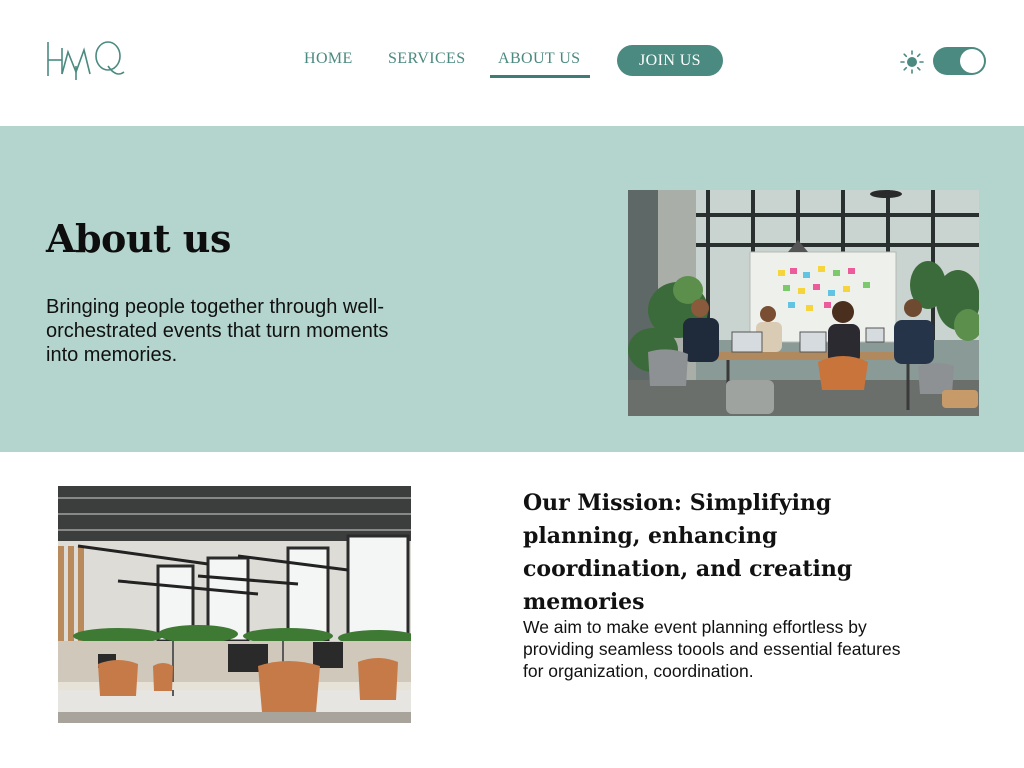 The width and height of the screenshot is (1024, 768). Describe the element at coordinates (540, 76) in the screenshot. I see `nav-active-underline` at that location.